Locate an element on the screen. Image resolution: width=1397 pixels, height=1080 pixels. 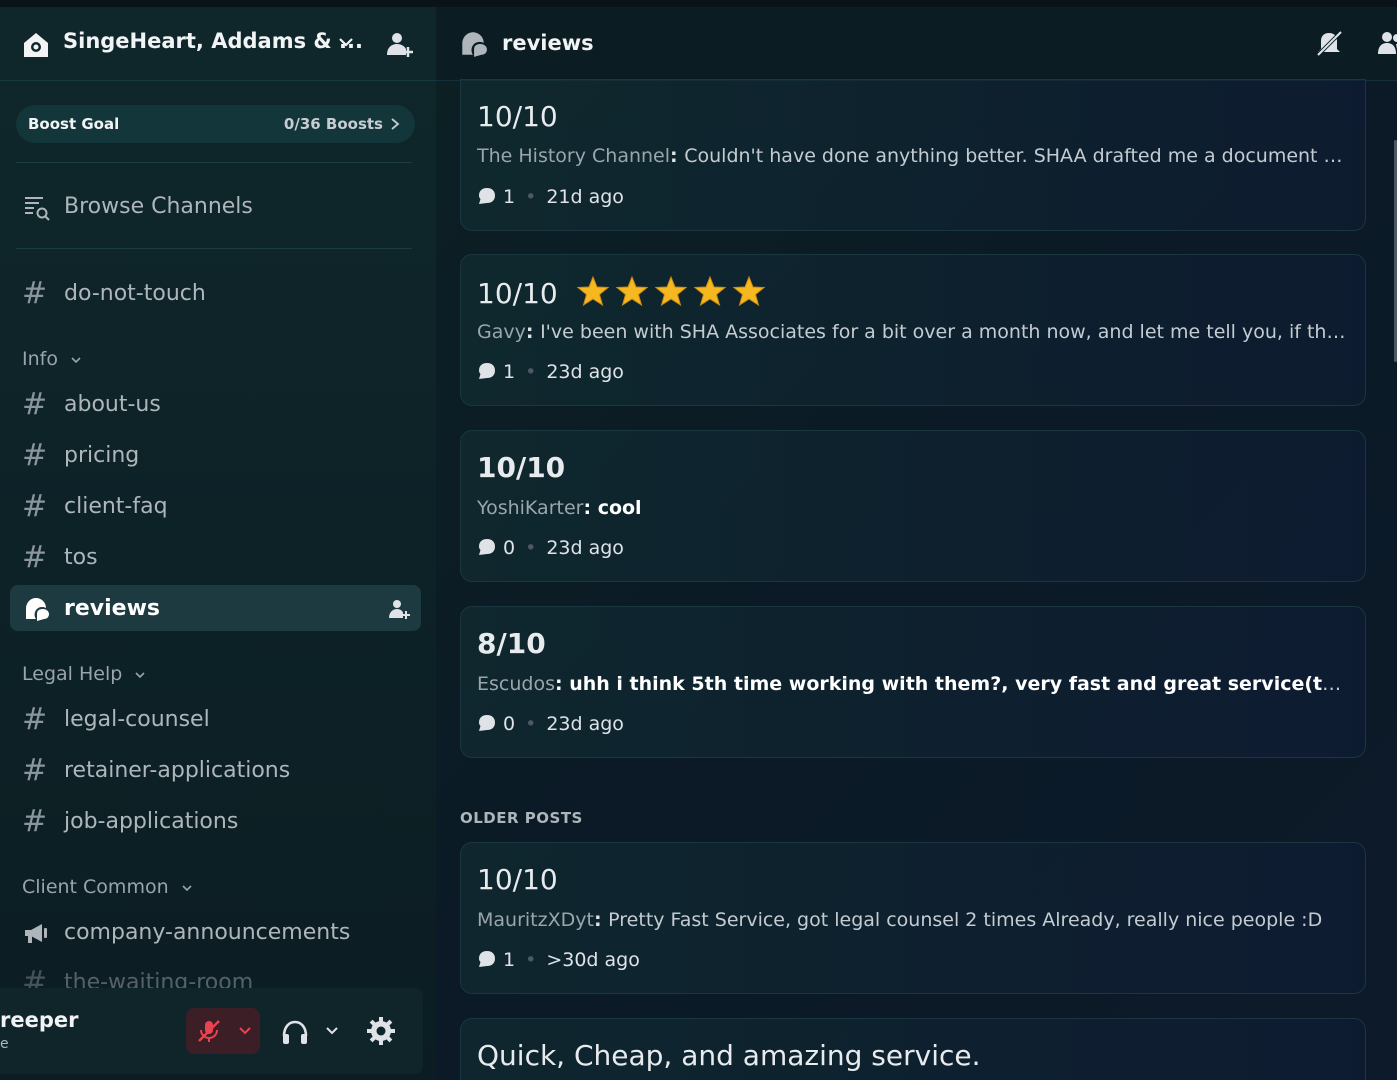
post-title-row: 10/10 is located at coordinates (624, 294).